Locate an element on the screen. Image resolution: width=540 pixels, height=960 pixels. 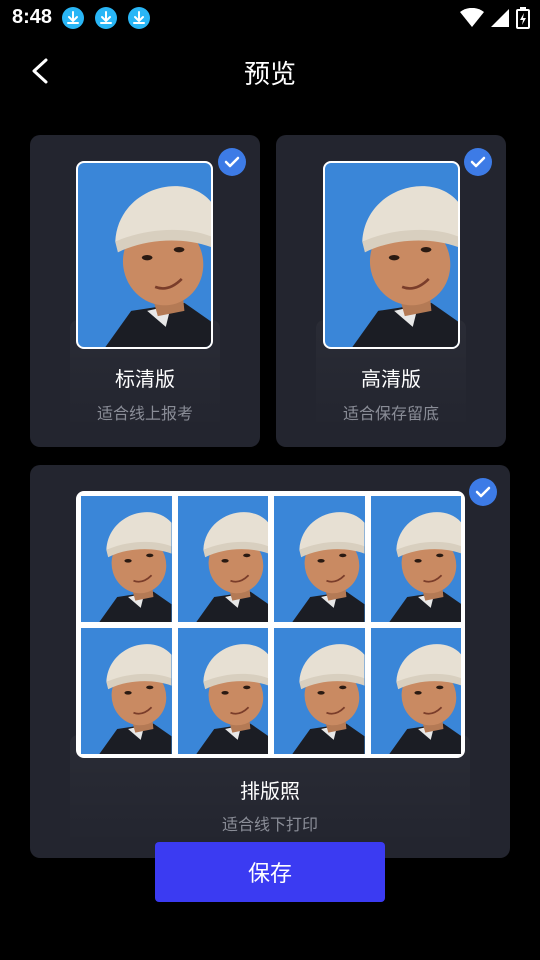
signal-icon is located at coordinates (500, 18).